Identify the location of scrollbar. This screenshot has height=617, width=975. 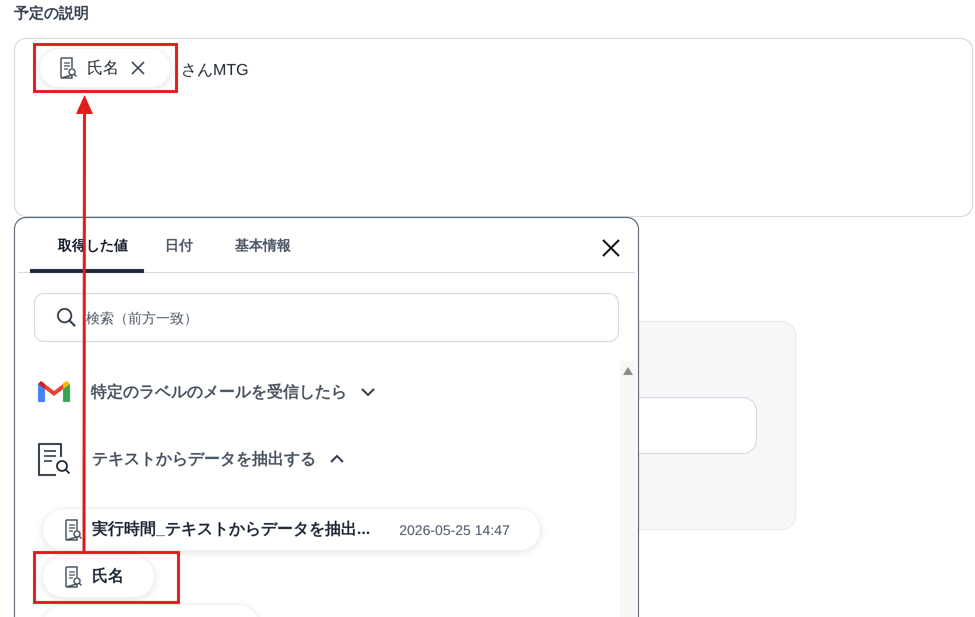
(628, 489).